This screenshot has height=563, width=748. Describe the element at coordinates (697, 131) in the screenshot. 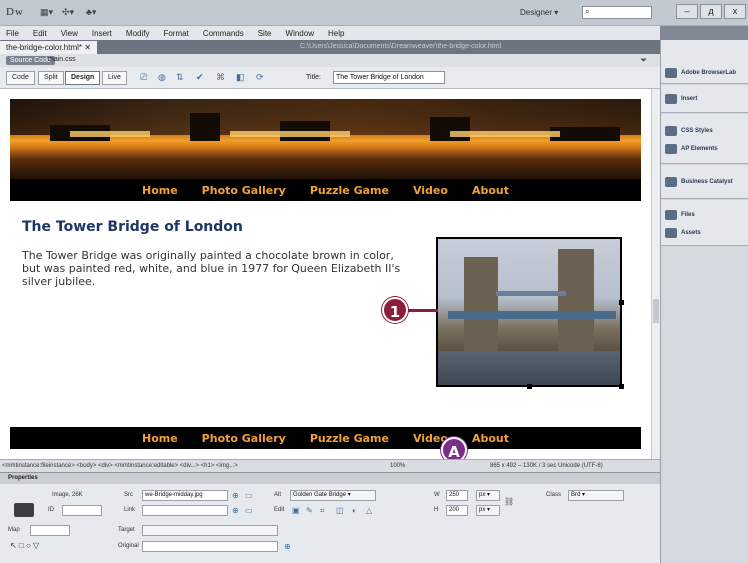

I see `panel-label: CSS Styles` at that location.